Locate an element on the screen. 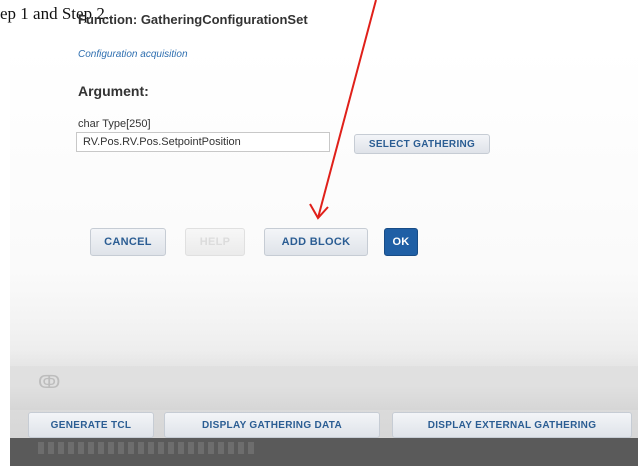  help-button: HELP is located at coordinates (215, 242).